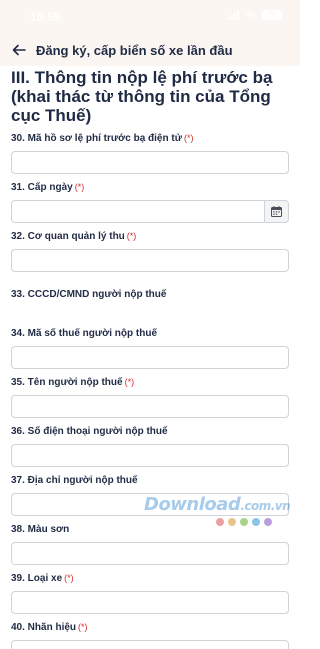 The image size is (320, 649). Describe the element at coordinates (89, 431) in the screenshot. I see `field-label: 36. Số điện thoại người nộp thuế` at that location.